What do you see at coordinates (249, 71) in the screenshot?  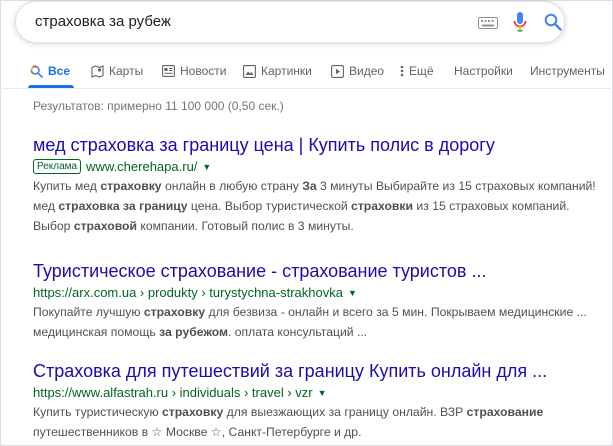 I see `image-icon` at bounding box center [249, 71].